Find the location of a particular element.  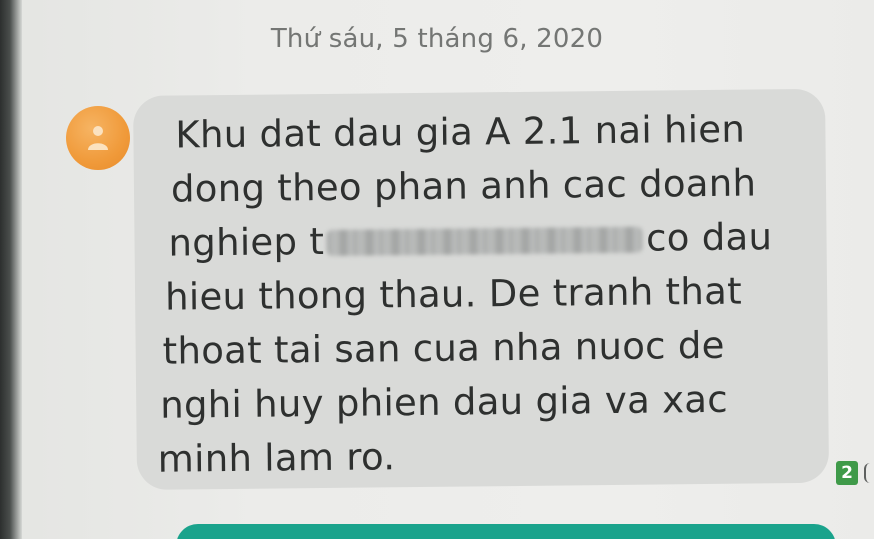

message-line: dong theo phan anh cac doanh is located at coordinates (463, 186).